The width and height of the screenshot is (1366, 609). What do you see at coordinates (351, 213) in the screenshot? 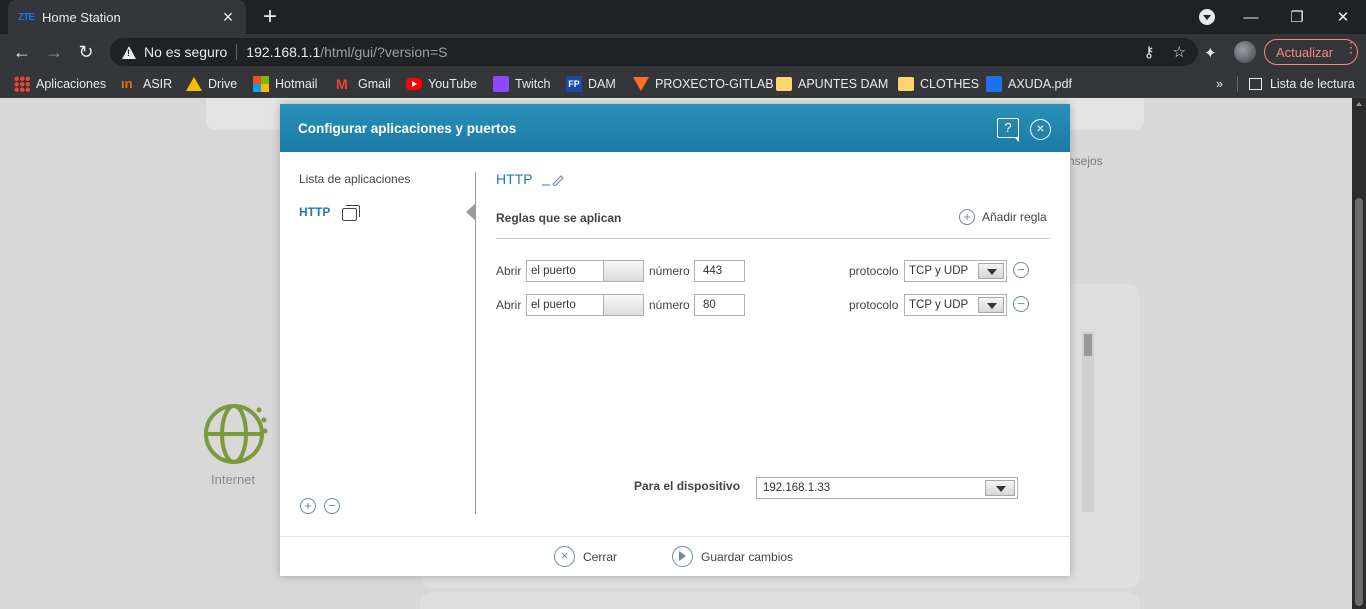
I see `duplicate-icon` at bounding box center [351, 213].